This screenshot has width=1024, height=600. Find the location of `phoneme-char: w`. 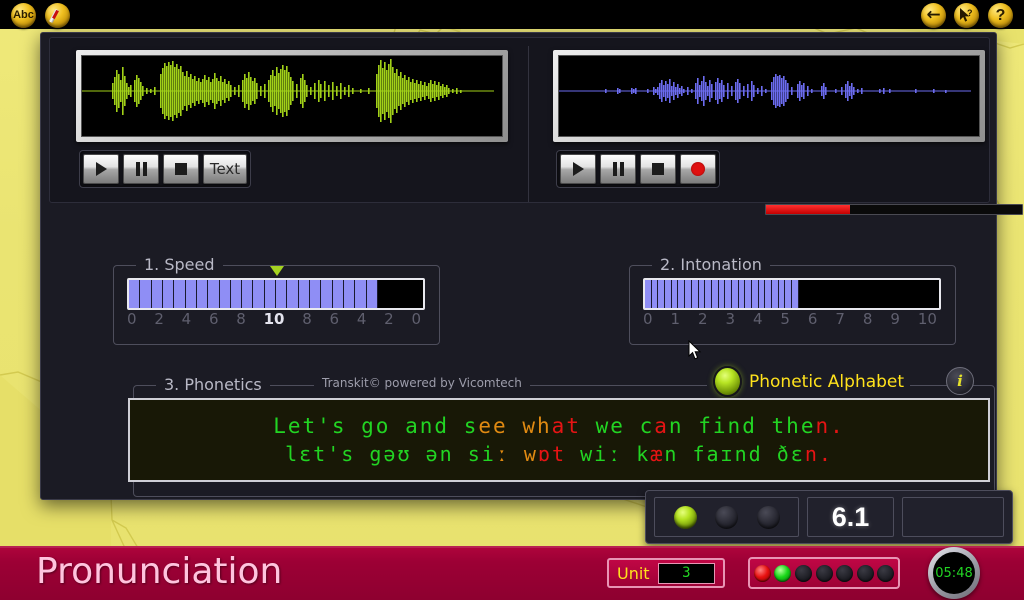

phoneme-char: w is located at coordinates (603, 426).